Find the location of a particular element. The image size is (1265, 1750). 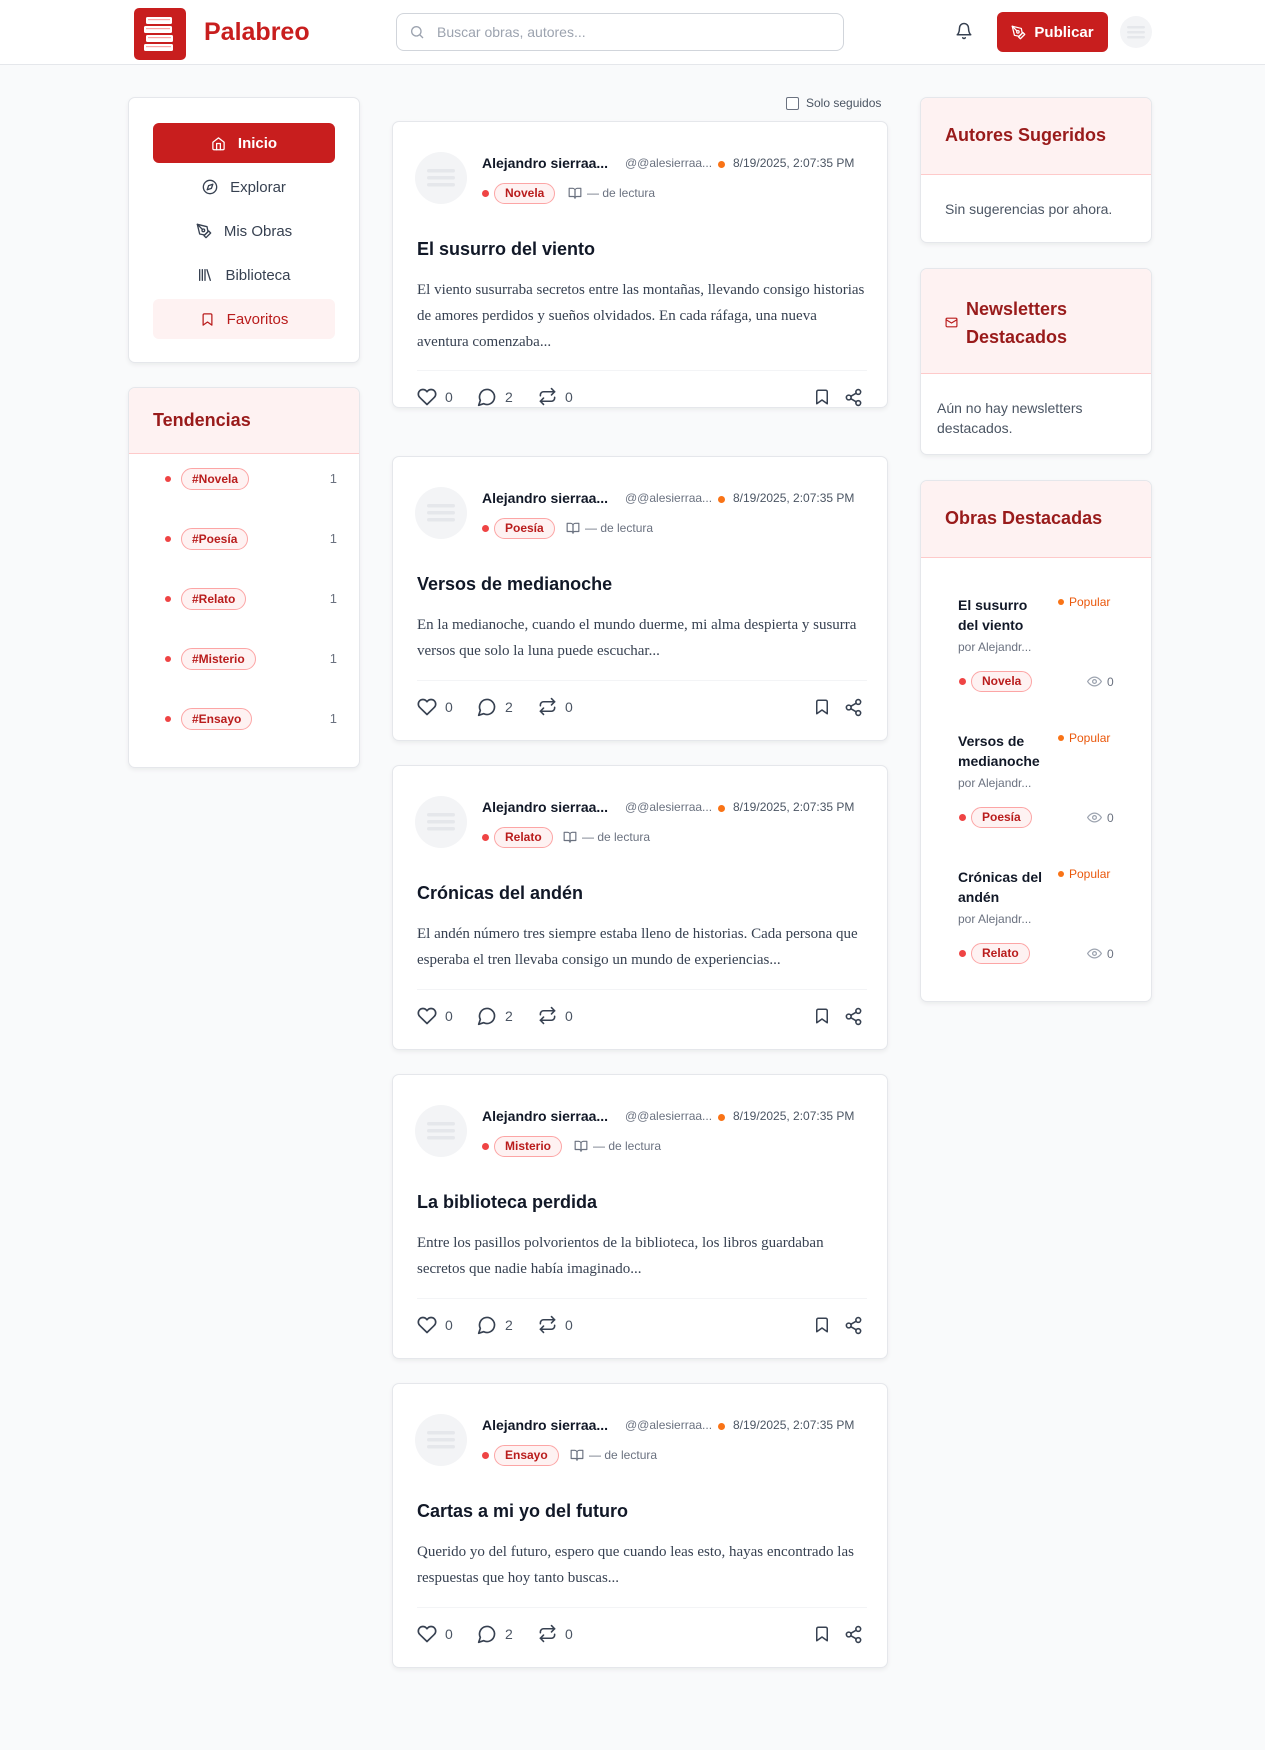

genre-dot is located at coordinates (962, 817).